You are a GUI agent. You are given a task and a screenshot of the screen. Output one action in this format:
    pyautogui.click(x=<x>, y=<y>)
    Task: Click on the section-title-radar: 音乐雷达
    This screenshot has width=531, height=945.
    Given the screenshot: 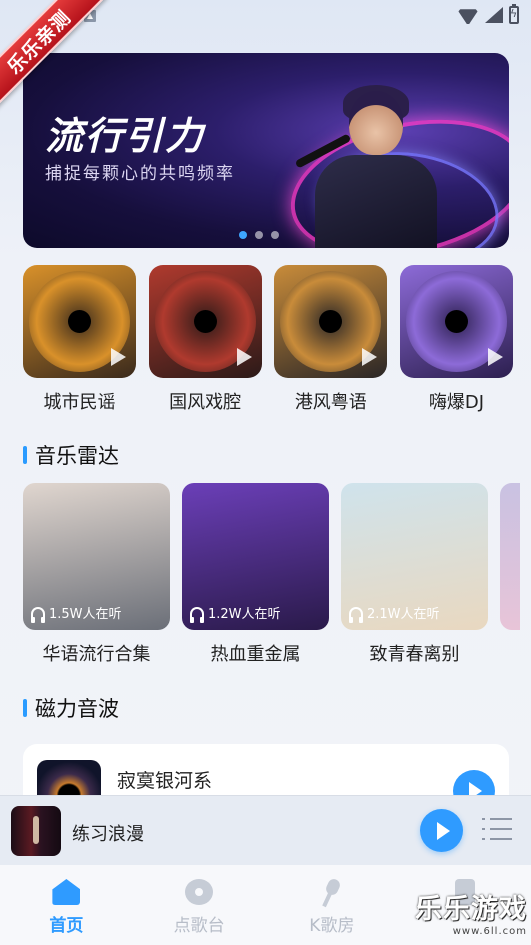 What is the action you would take?
    pyautogui.click(x=71, y=455)
    